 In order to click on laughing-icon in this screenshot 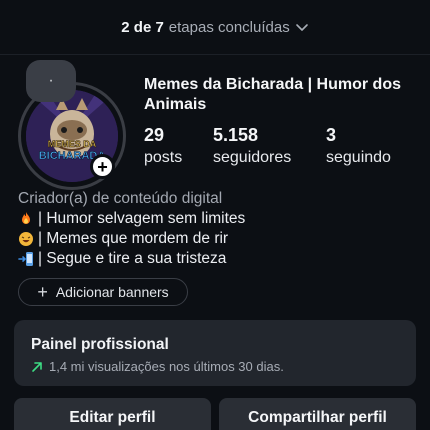, I will do `click(26, 239)`.